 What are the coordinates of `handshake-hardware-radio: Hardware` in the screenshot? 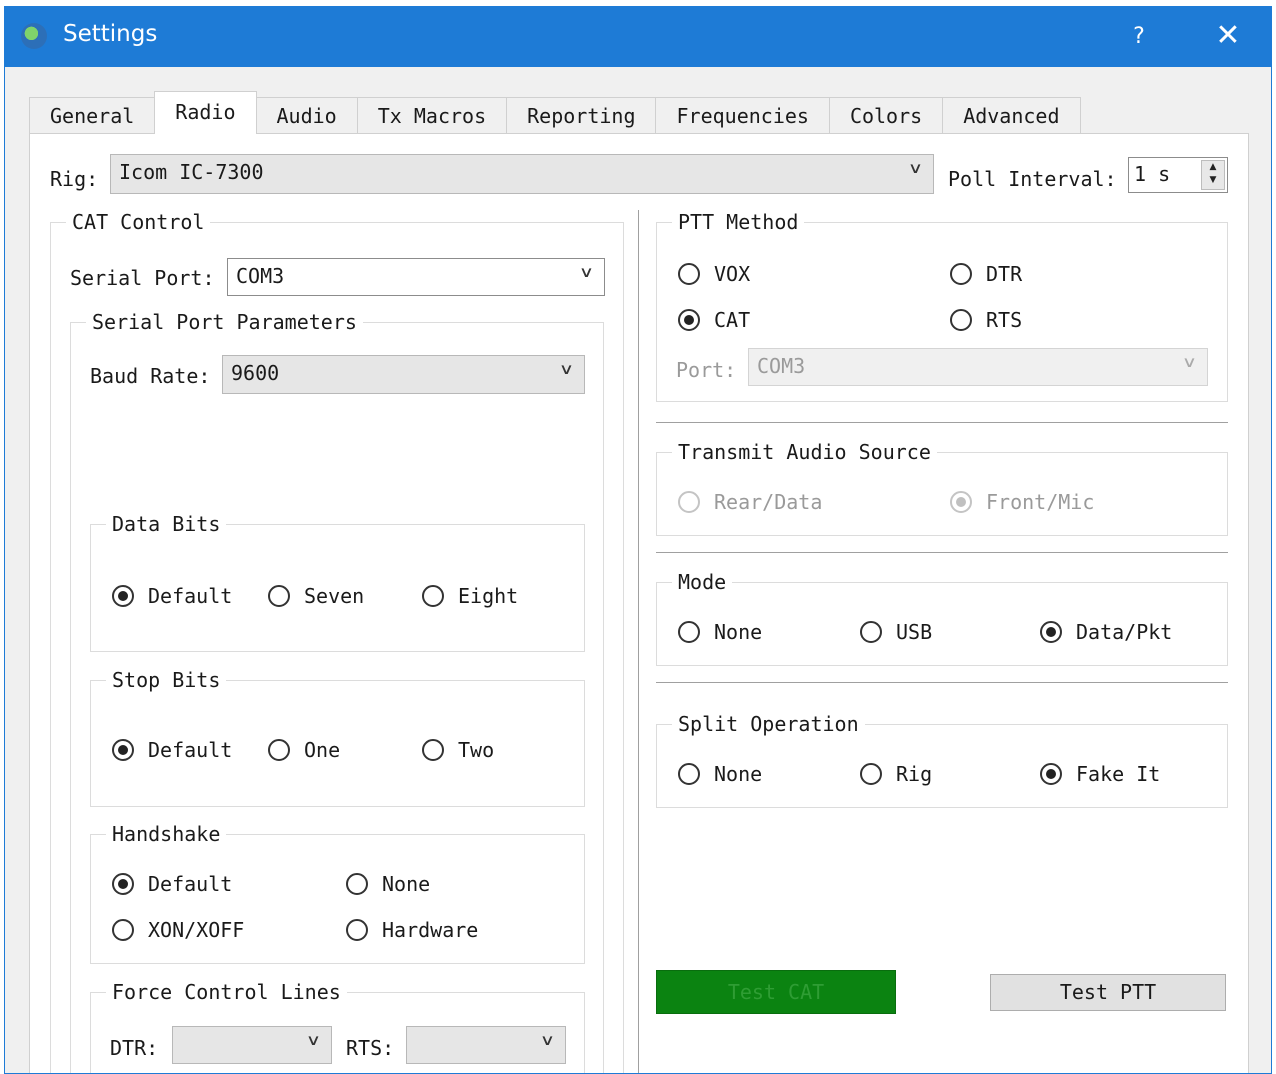 It's located at (412, 930).